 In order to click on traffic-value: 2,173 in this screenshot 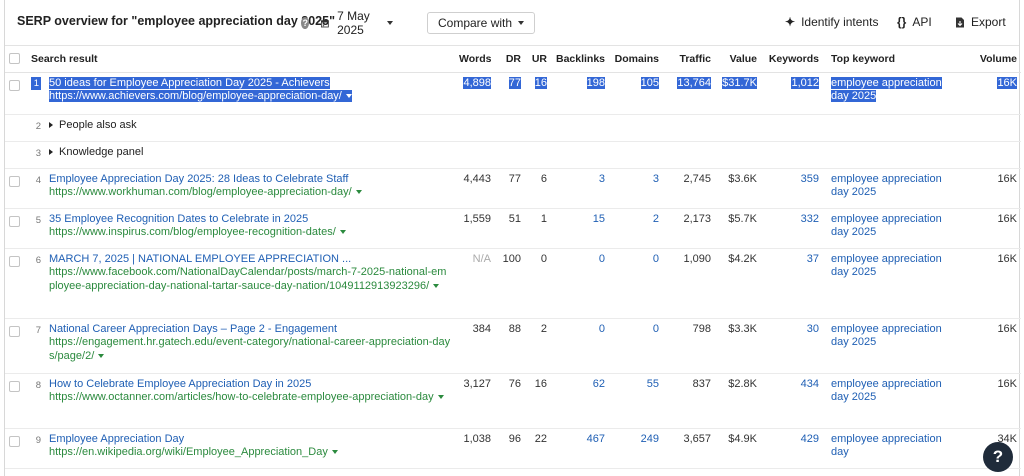, I will do `click(689, 228)`.